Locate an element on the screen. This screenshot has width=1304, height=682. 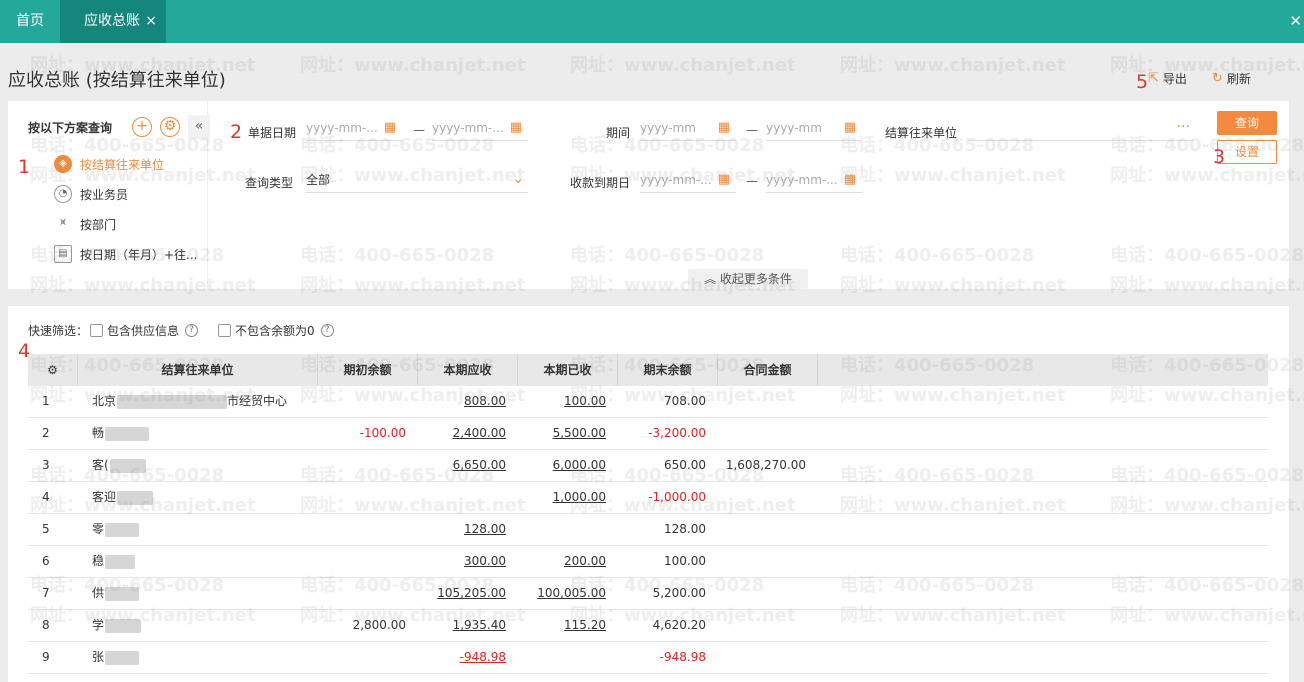
cell-received: 115.20 is located at coordinates (562, 625).